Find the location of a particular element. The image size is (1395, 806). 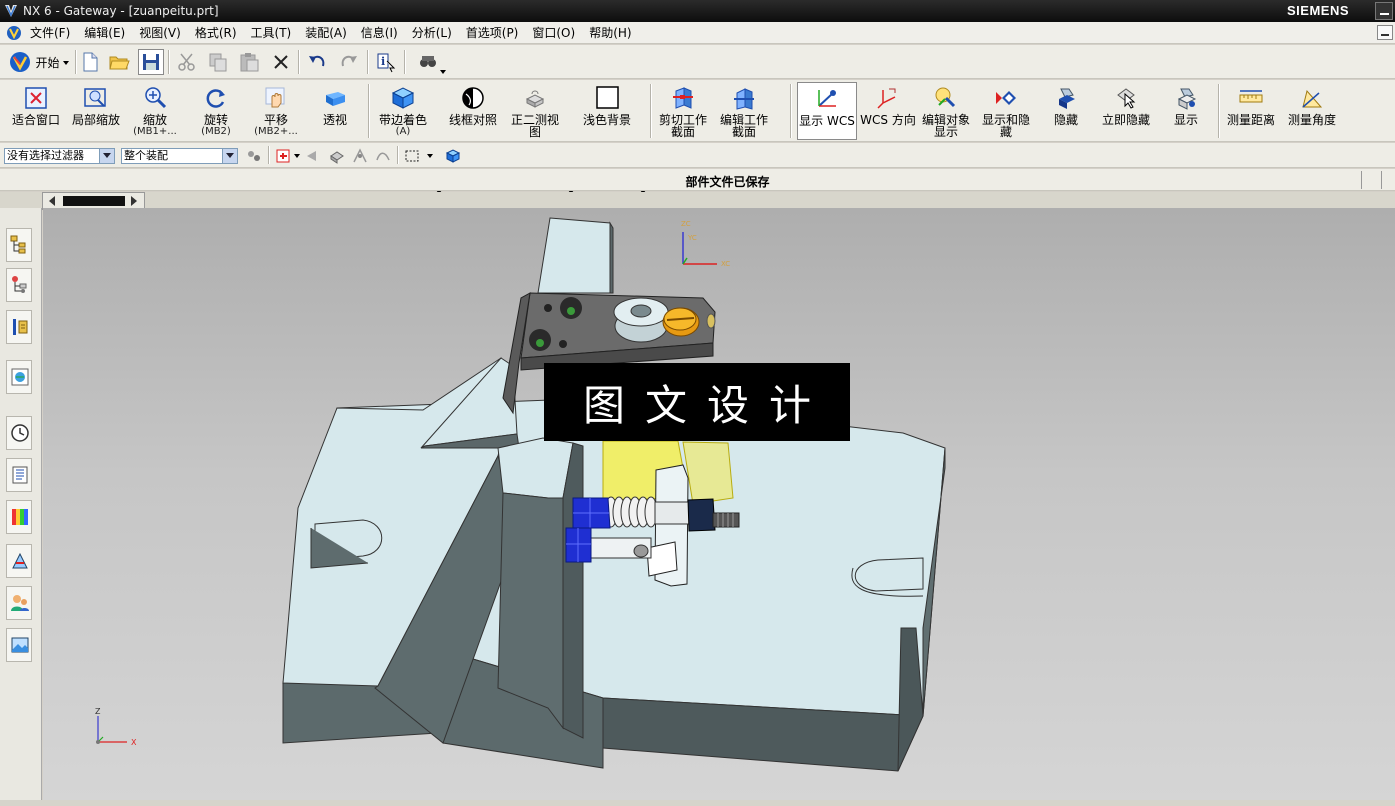

assembly-navigator-tab is located at coordinates (19, 245).